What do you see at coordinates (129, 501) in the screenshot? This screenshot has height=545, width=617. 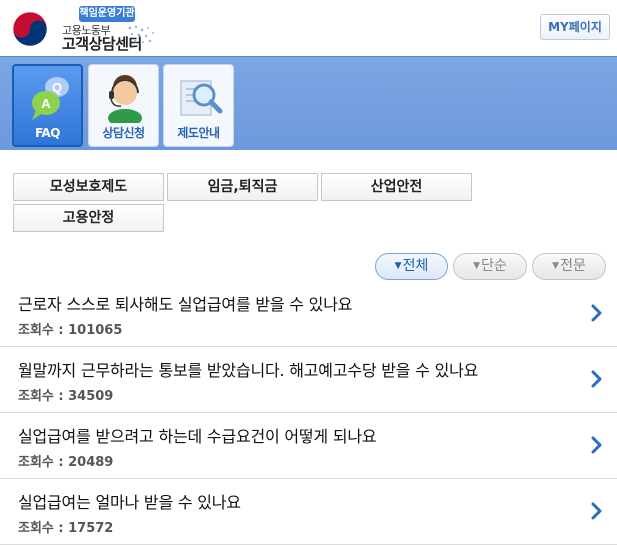 I see `faq-question: 실업급여는 얼마나 받을 수 있나요` at bounding box center [129, 501].